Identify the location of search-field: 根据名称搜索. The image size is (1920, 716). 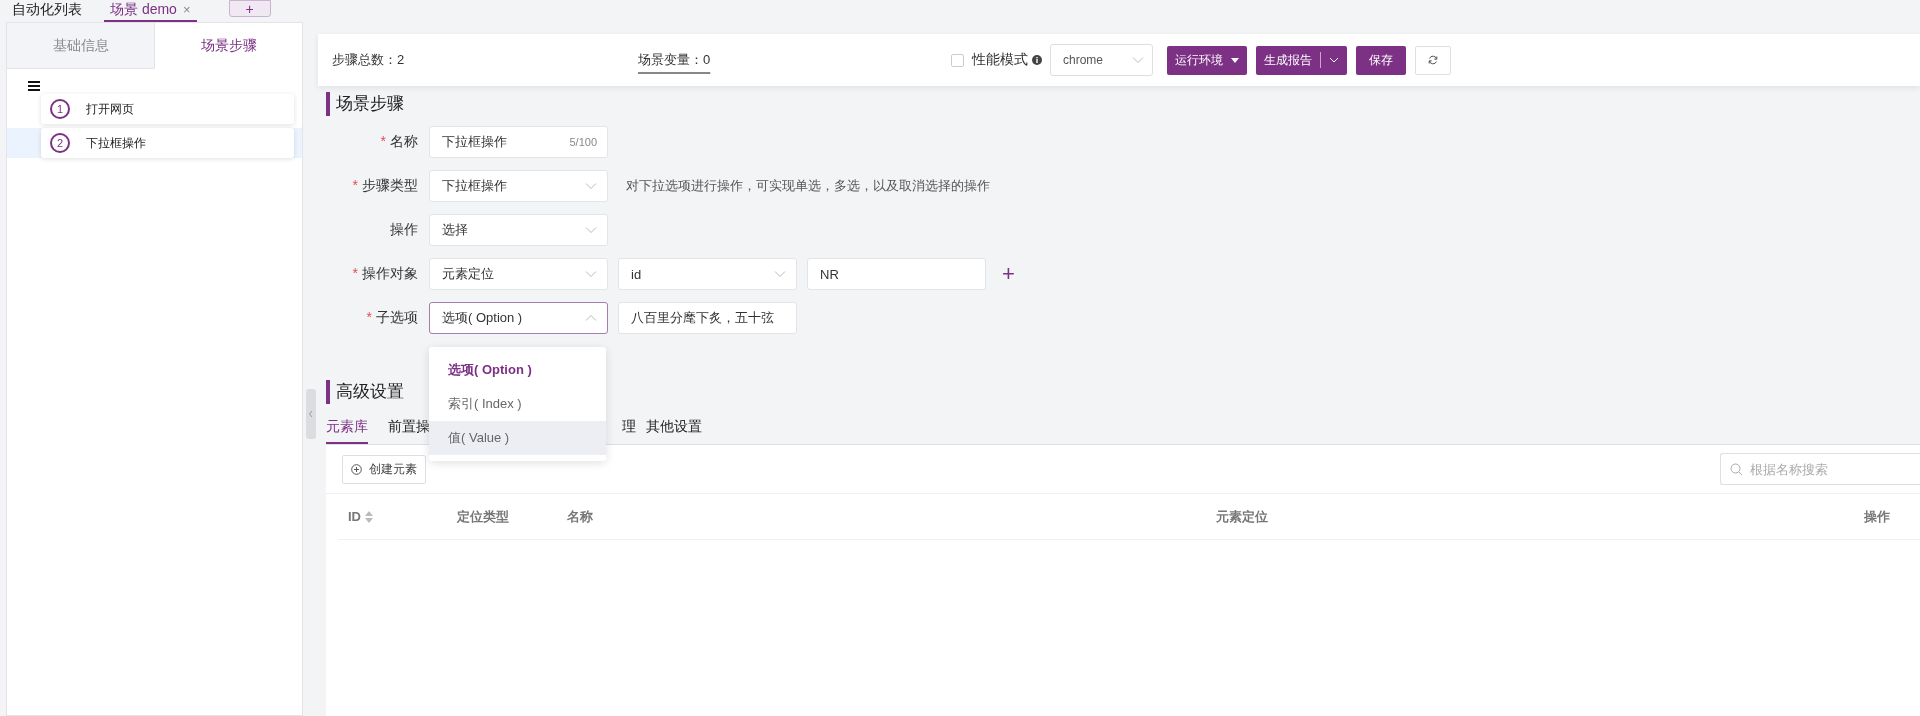
(1820, 469).